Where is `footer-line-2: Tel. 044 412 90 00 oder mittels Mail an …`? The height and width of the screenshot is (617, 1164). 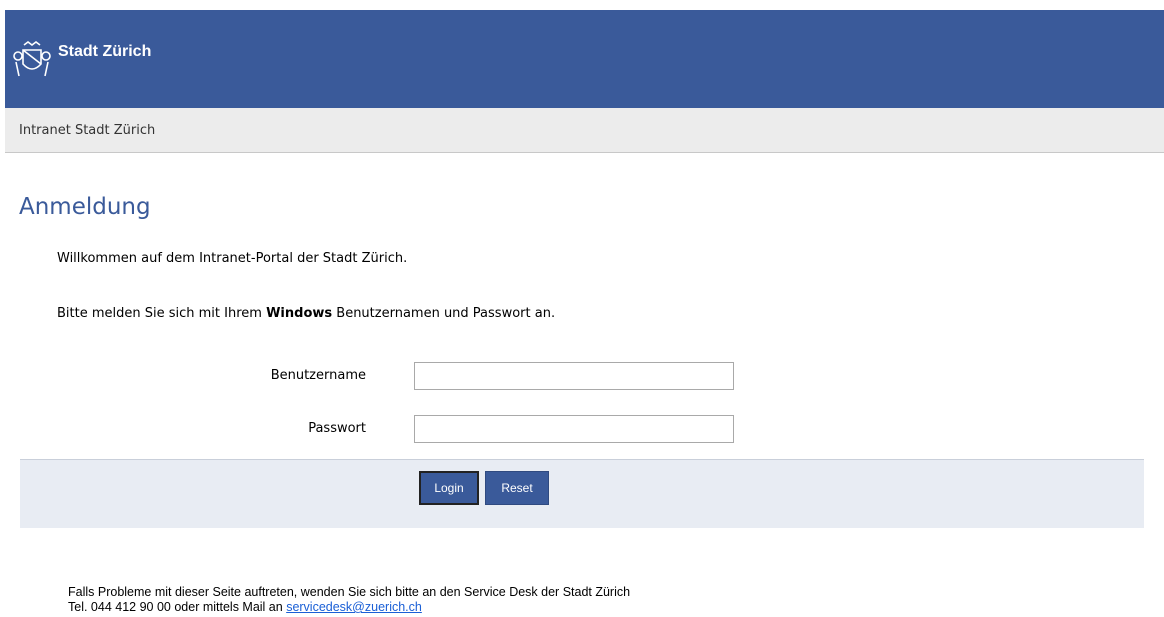
footer-line-2: Tel. 044 412 90 00 oder mittels Mail an … is located at coordinates (349, 607).